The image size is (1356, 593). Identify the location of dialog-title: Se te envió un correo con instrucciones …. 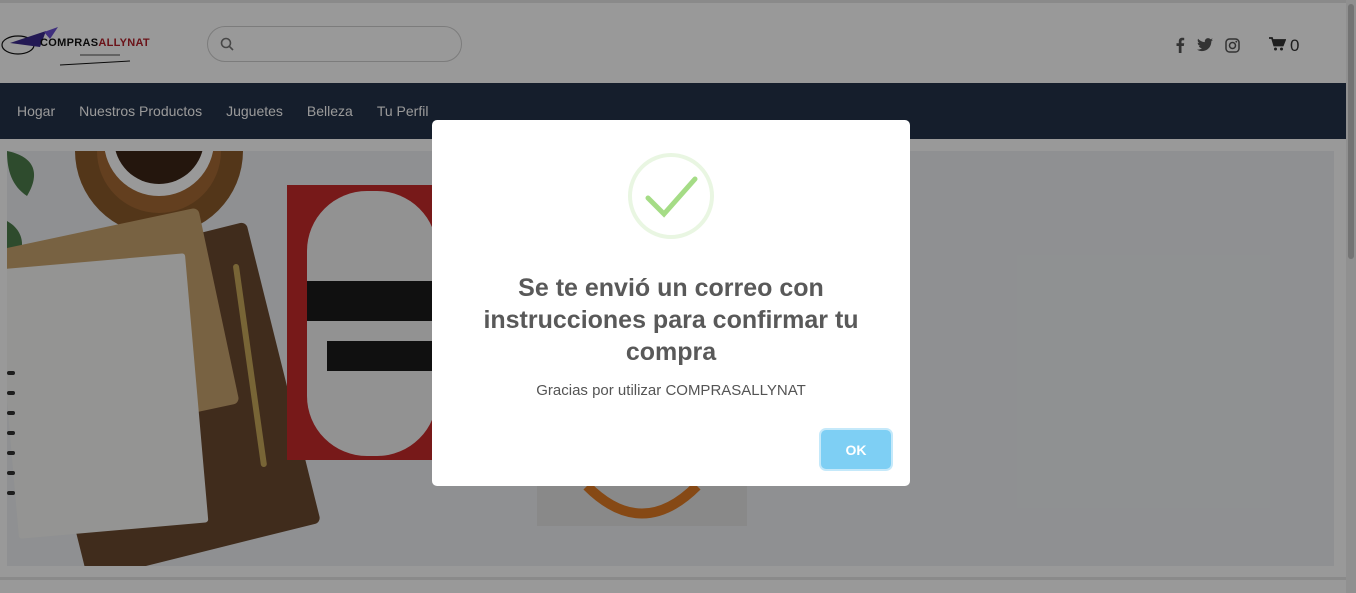
(671, 320).